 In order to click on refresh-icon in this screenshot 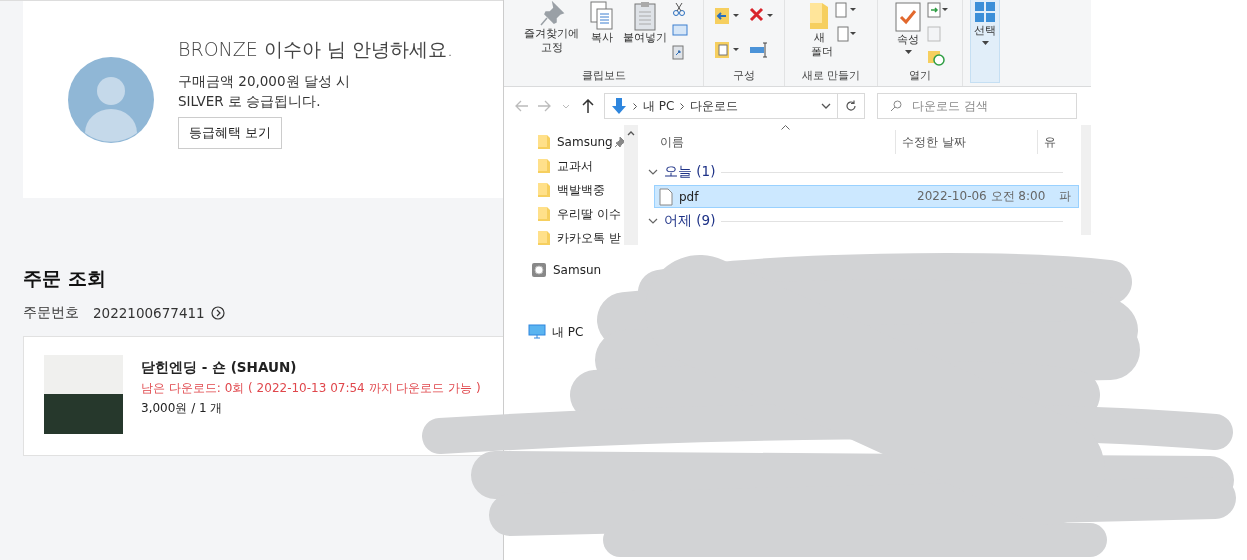, I will do `click(851, 106)`.